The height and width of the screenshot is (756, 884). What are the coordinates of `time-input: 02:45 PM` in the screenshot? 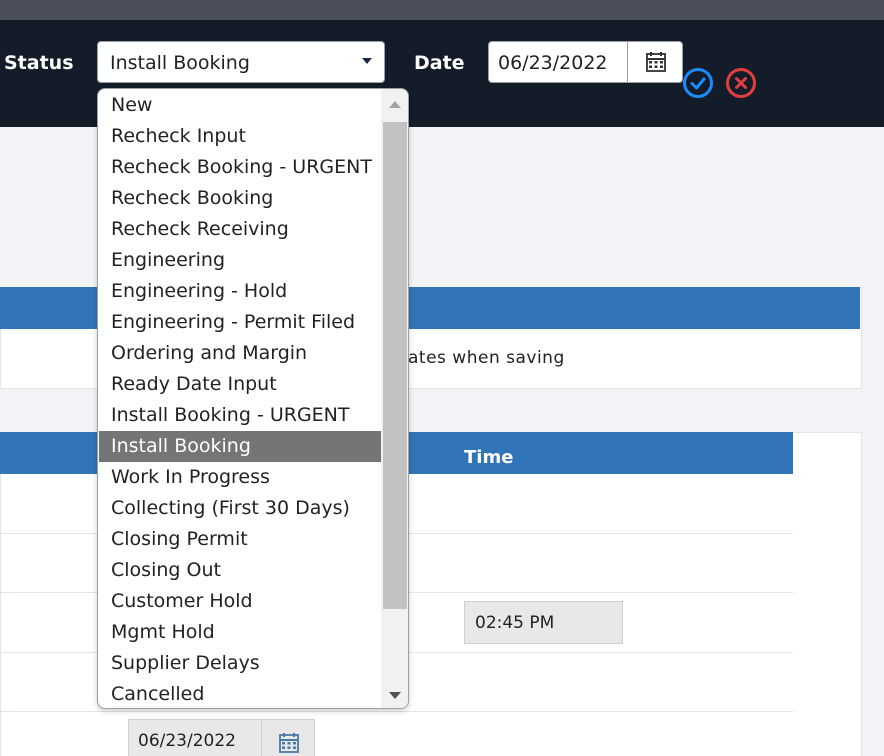 It's located at (543, 622).